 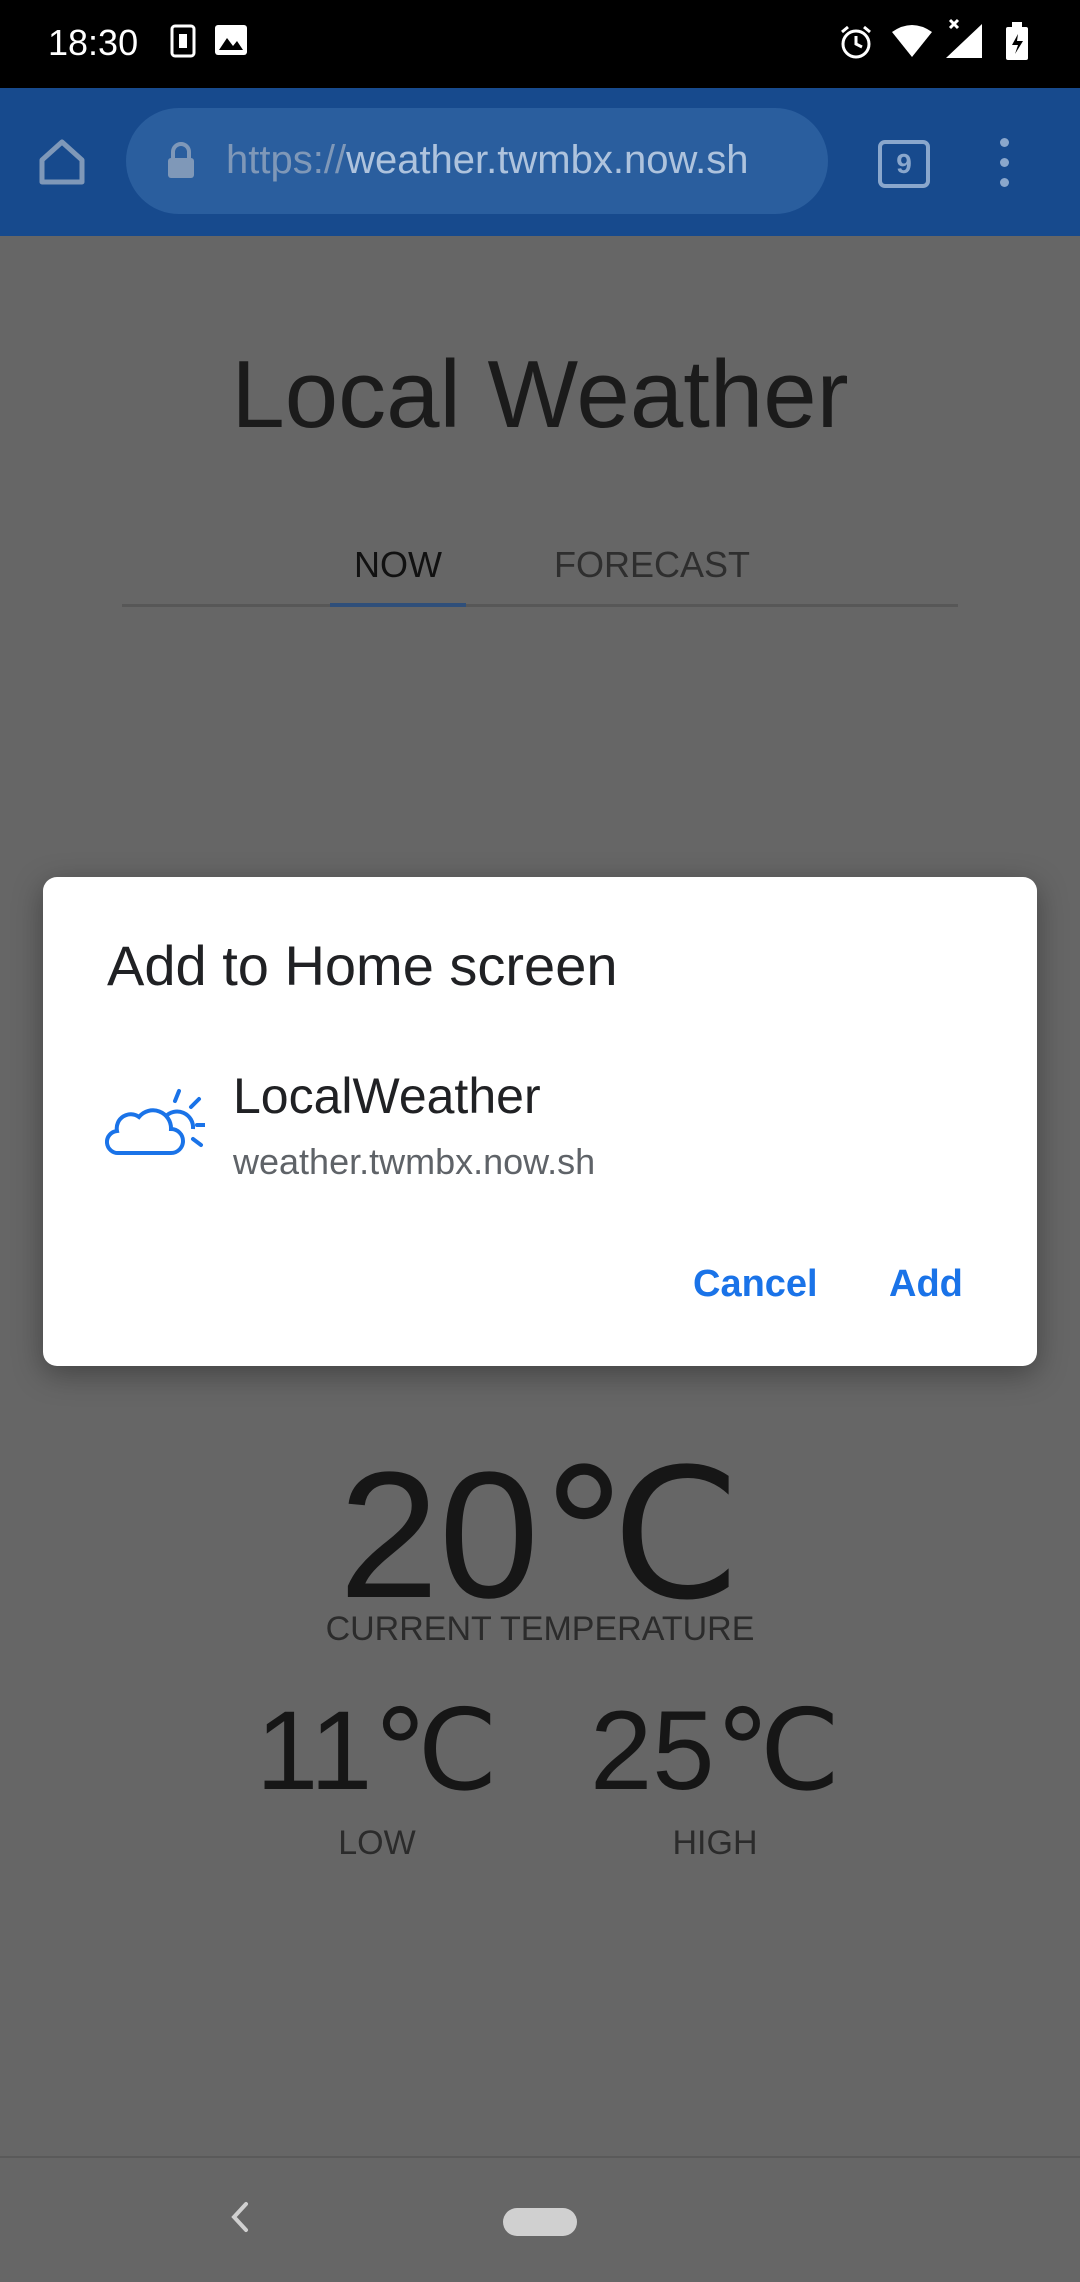 What do you see at coordinates (1004, 162) in the screenshot?
I see `overflow-menu-icon` at bounding box center [1004, 162].